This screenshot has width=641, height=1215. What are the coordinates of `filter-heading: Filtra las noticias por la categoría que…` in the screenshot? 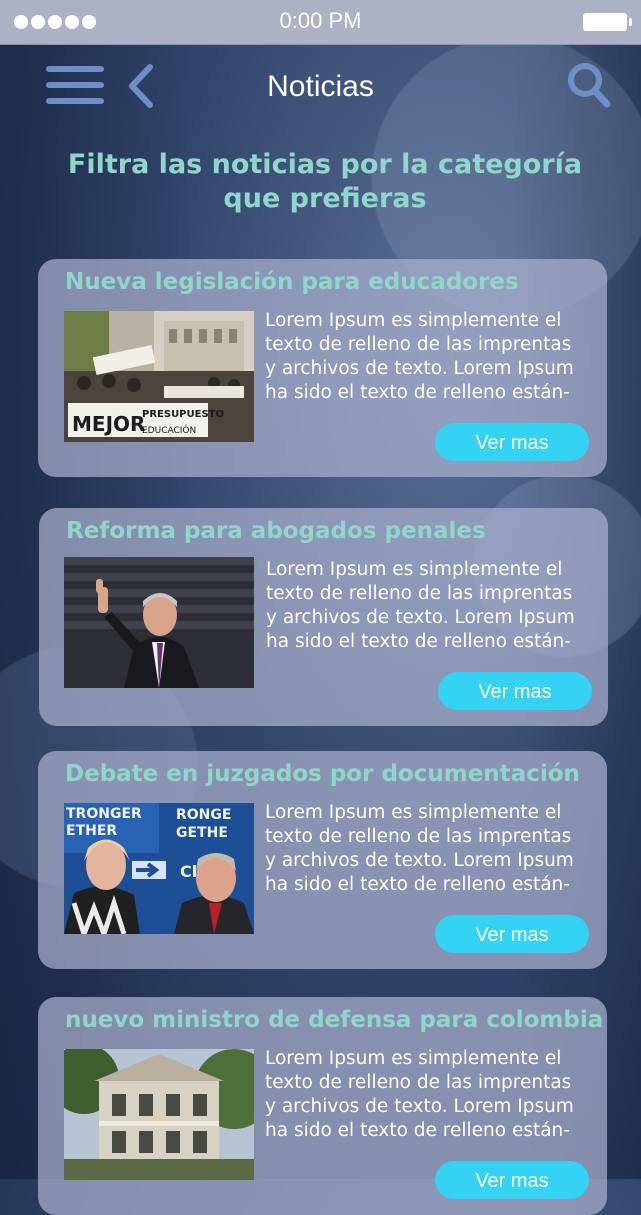 It's located at (325, 181).